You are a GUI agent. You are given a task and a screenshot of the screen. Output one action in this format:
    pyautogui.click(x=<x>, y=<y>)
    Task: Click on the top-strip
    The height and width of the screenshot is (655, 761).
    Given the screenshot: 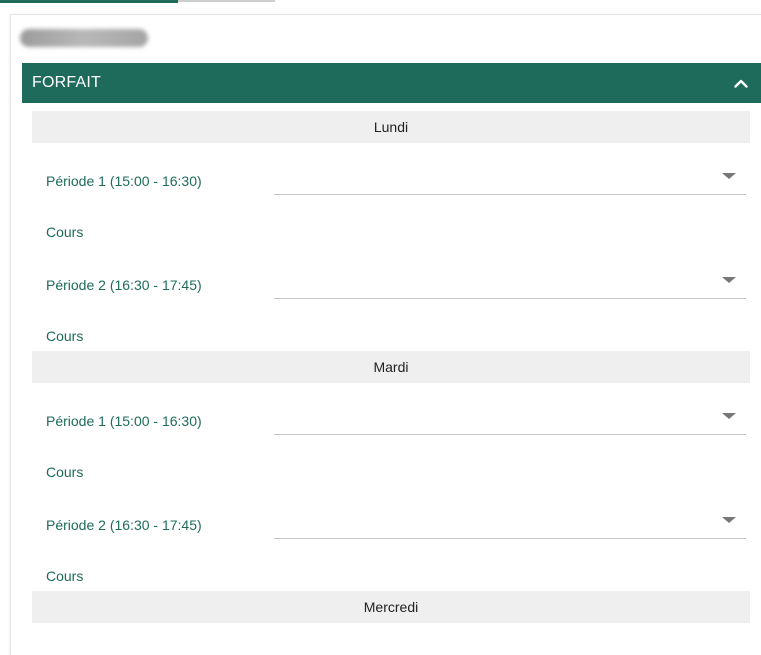 What is the action you would take?
    pyautogui.click(x=380, y=6)
    